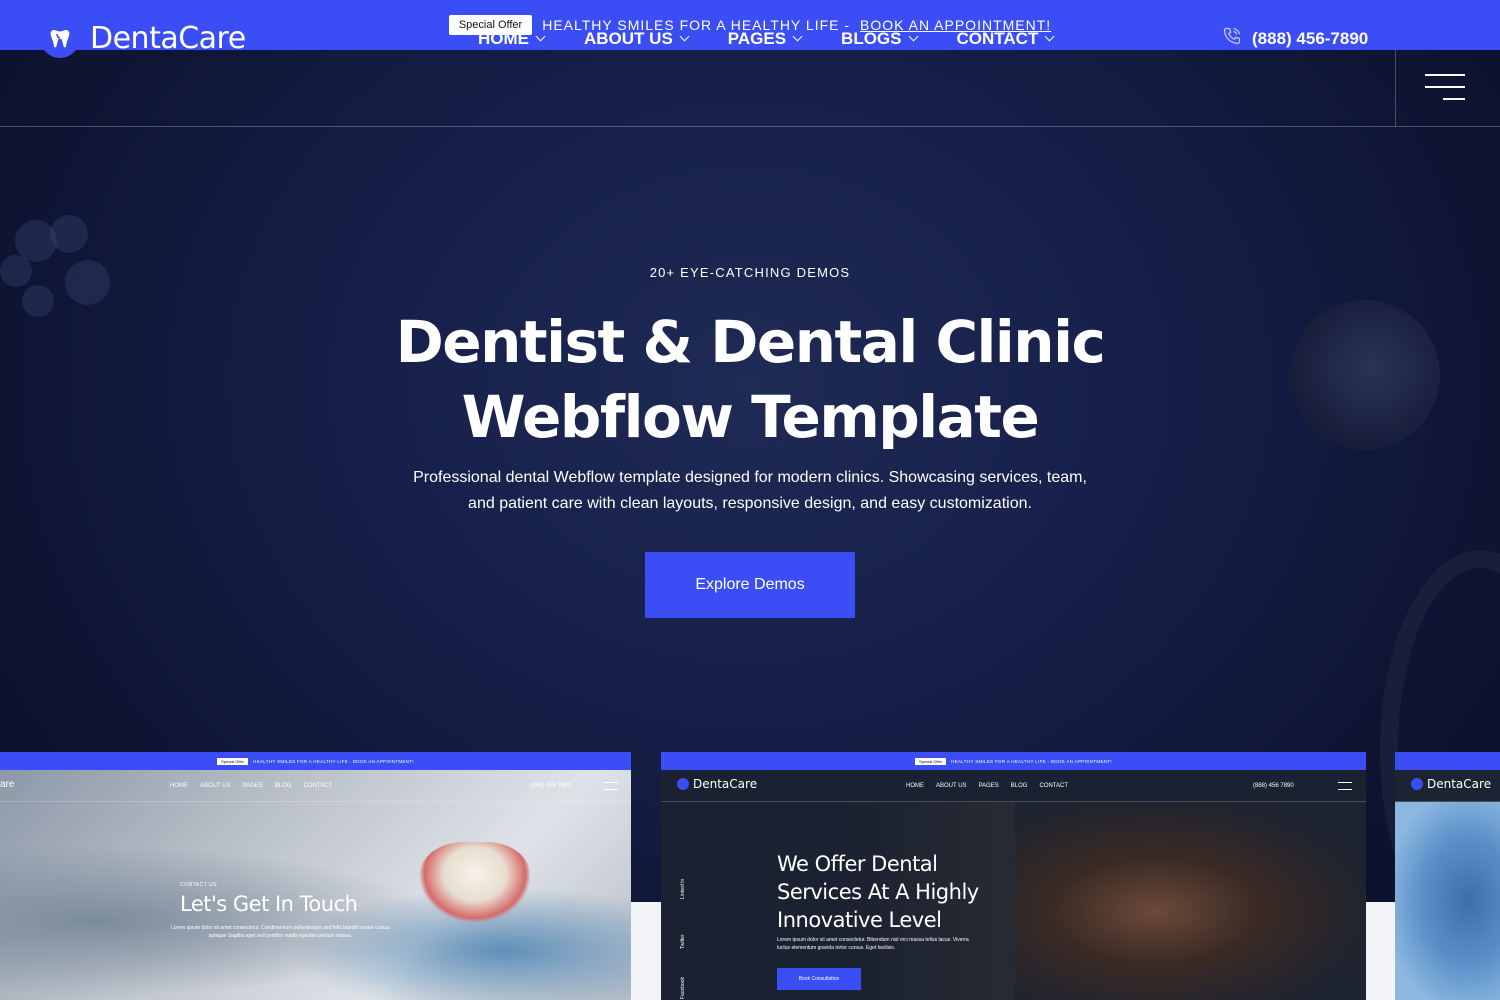 This screenshot has height=1000, width=1500. I want to click on nav-item-about-us: ABOUT US, so click(637, 38).